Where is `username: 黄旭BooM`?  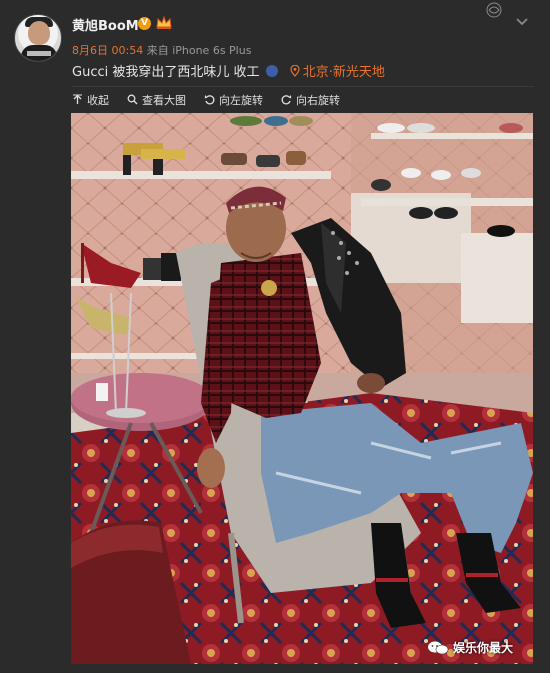
username: 黄旭BooM is located at coordinates (105, 24).